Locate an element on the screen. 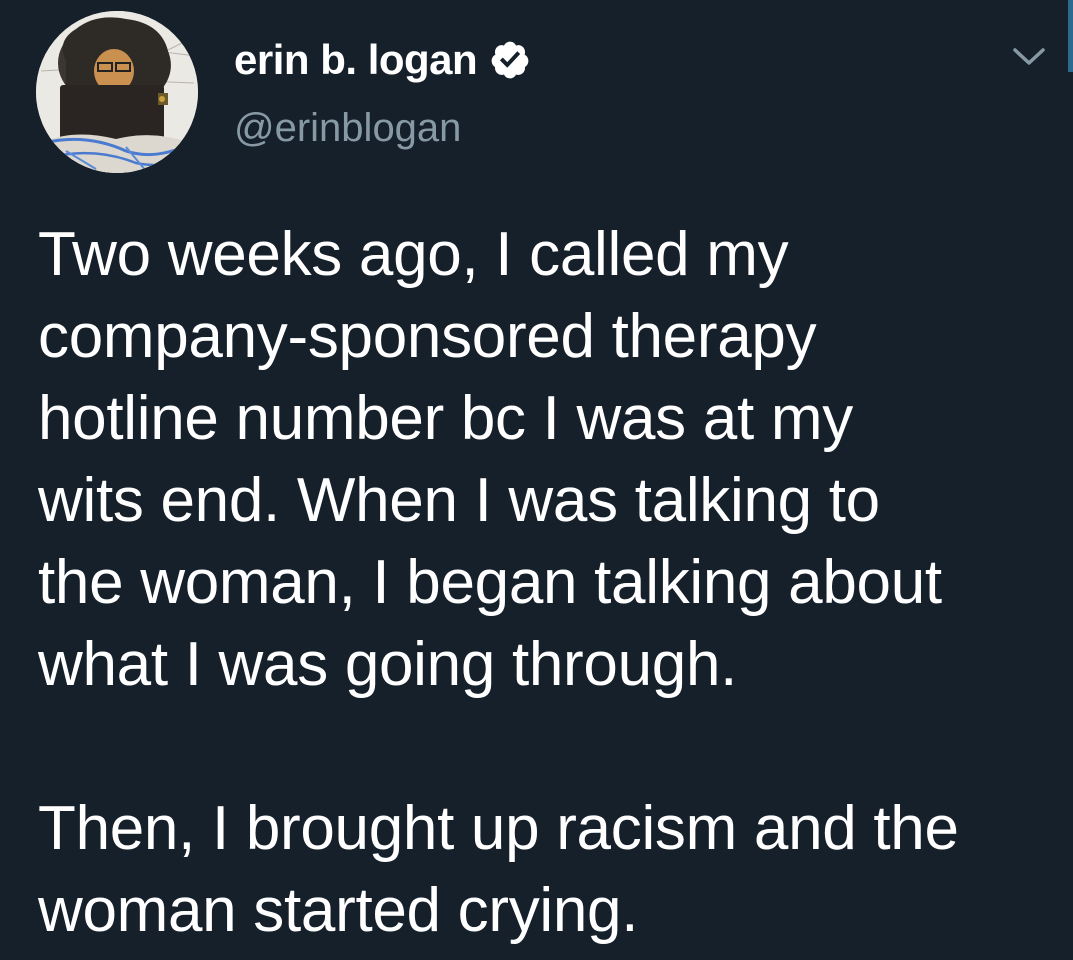 The width and height of the screenshot is (1073, 960). tweet-text-line: woman started crying. is located at coordinates (338, 910).